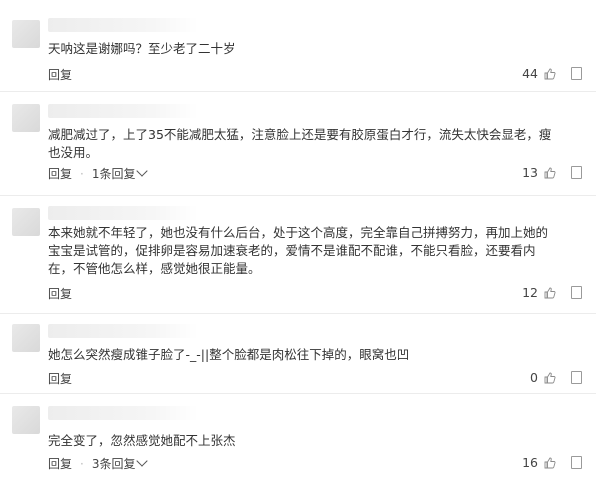  I want to click on like-group: 44, so click(539, 73).